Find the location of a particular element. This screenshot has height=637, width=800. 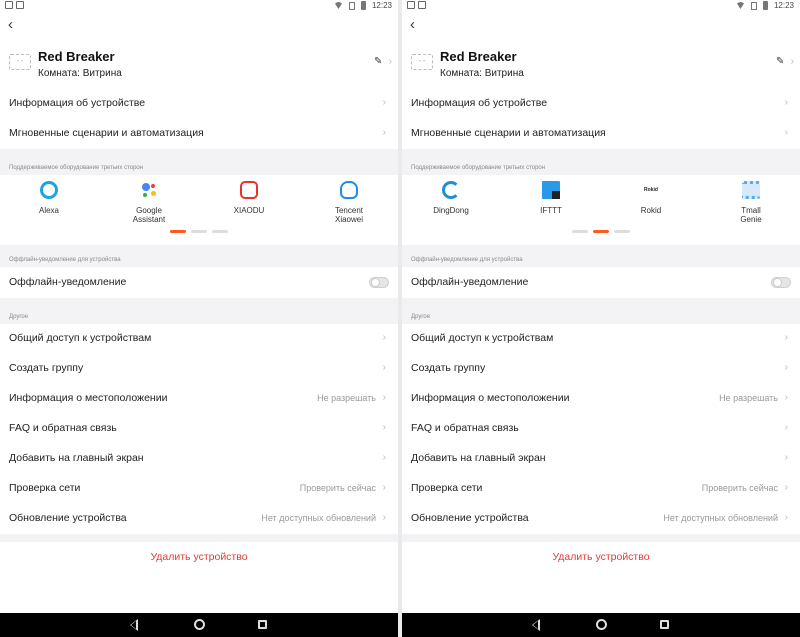

third-party-item: Rokid Rokid is located at coordinates (651, 198).